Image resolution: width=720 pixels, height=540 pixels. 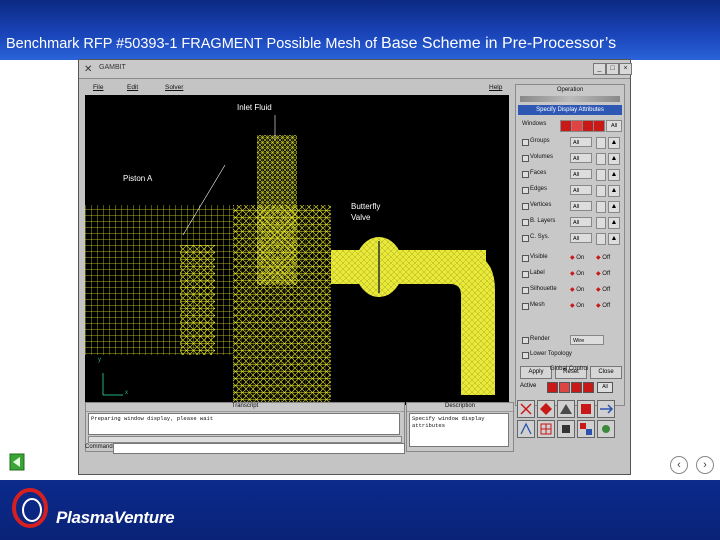 What do you see at coordinates (606, 429) in the screenshot?
I see `view-icon` at bounding box center [606, 429].